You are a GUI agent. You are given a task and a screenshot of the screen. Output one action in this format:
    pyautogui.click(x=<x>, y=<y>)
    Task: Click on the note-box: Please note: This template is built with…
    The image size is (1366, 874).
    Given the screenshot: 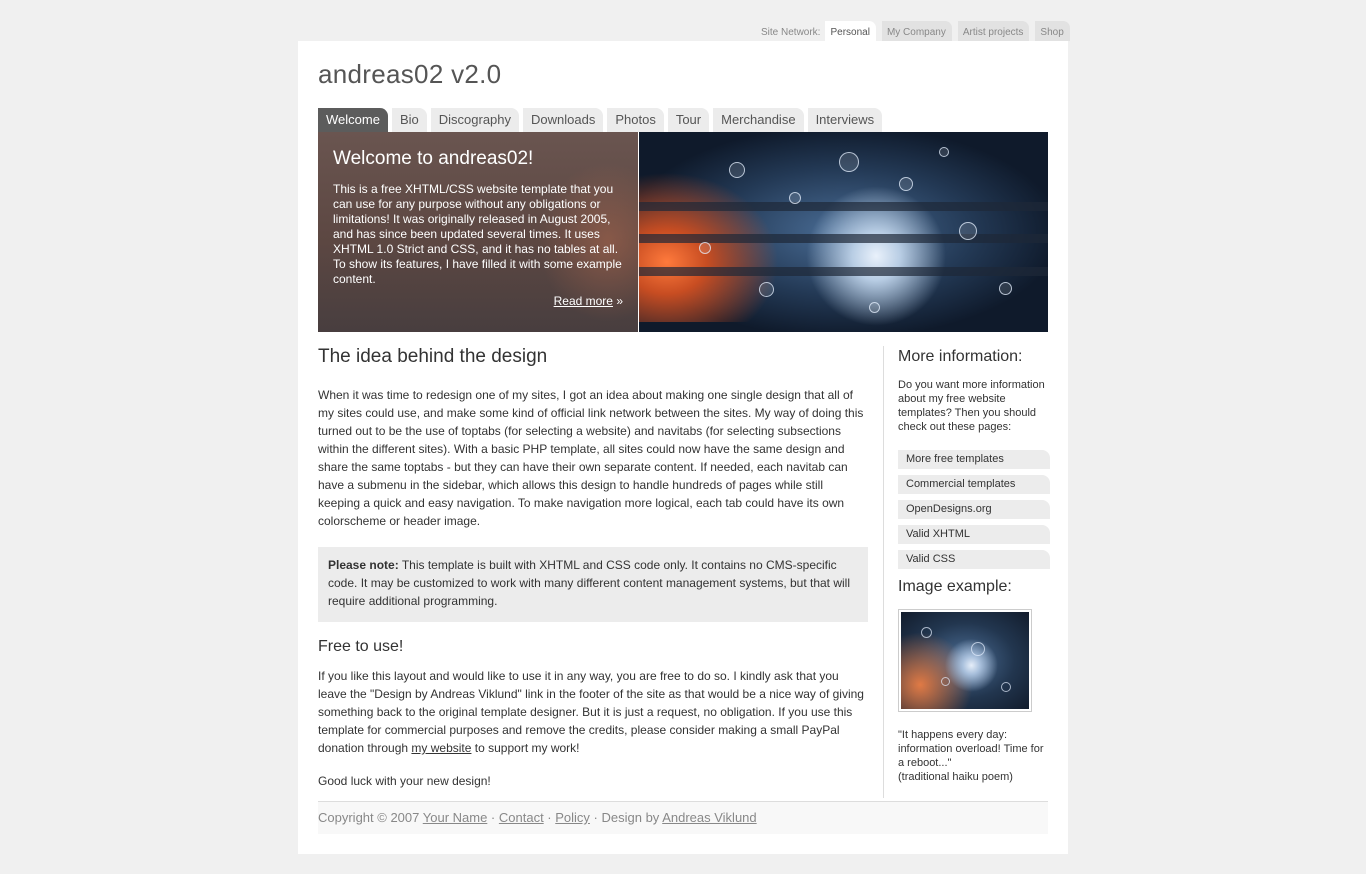 What is the action you would take?
    pyautogui.click(x=593, y=584)
    